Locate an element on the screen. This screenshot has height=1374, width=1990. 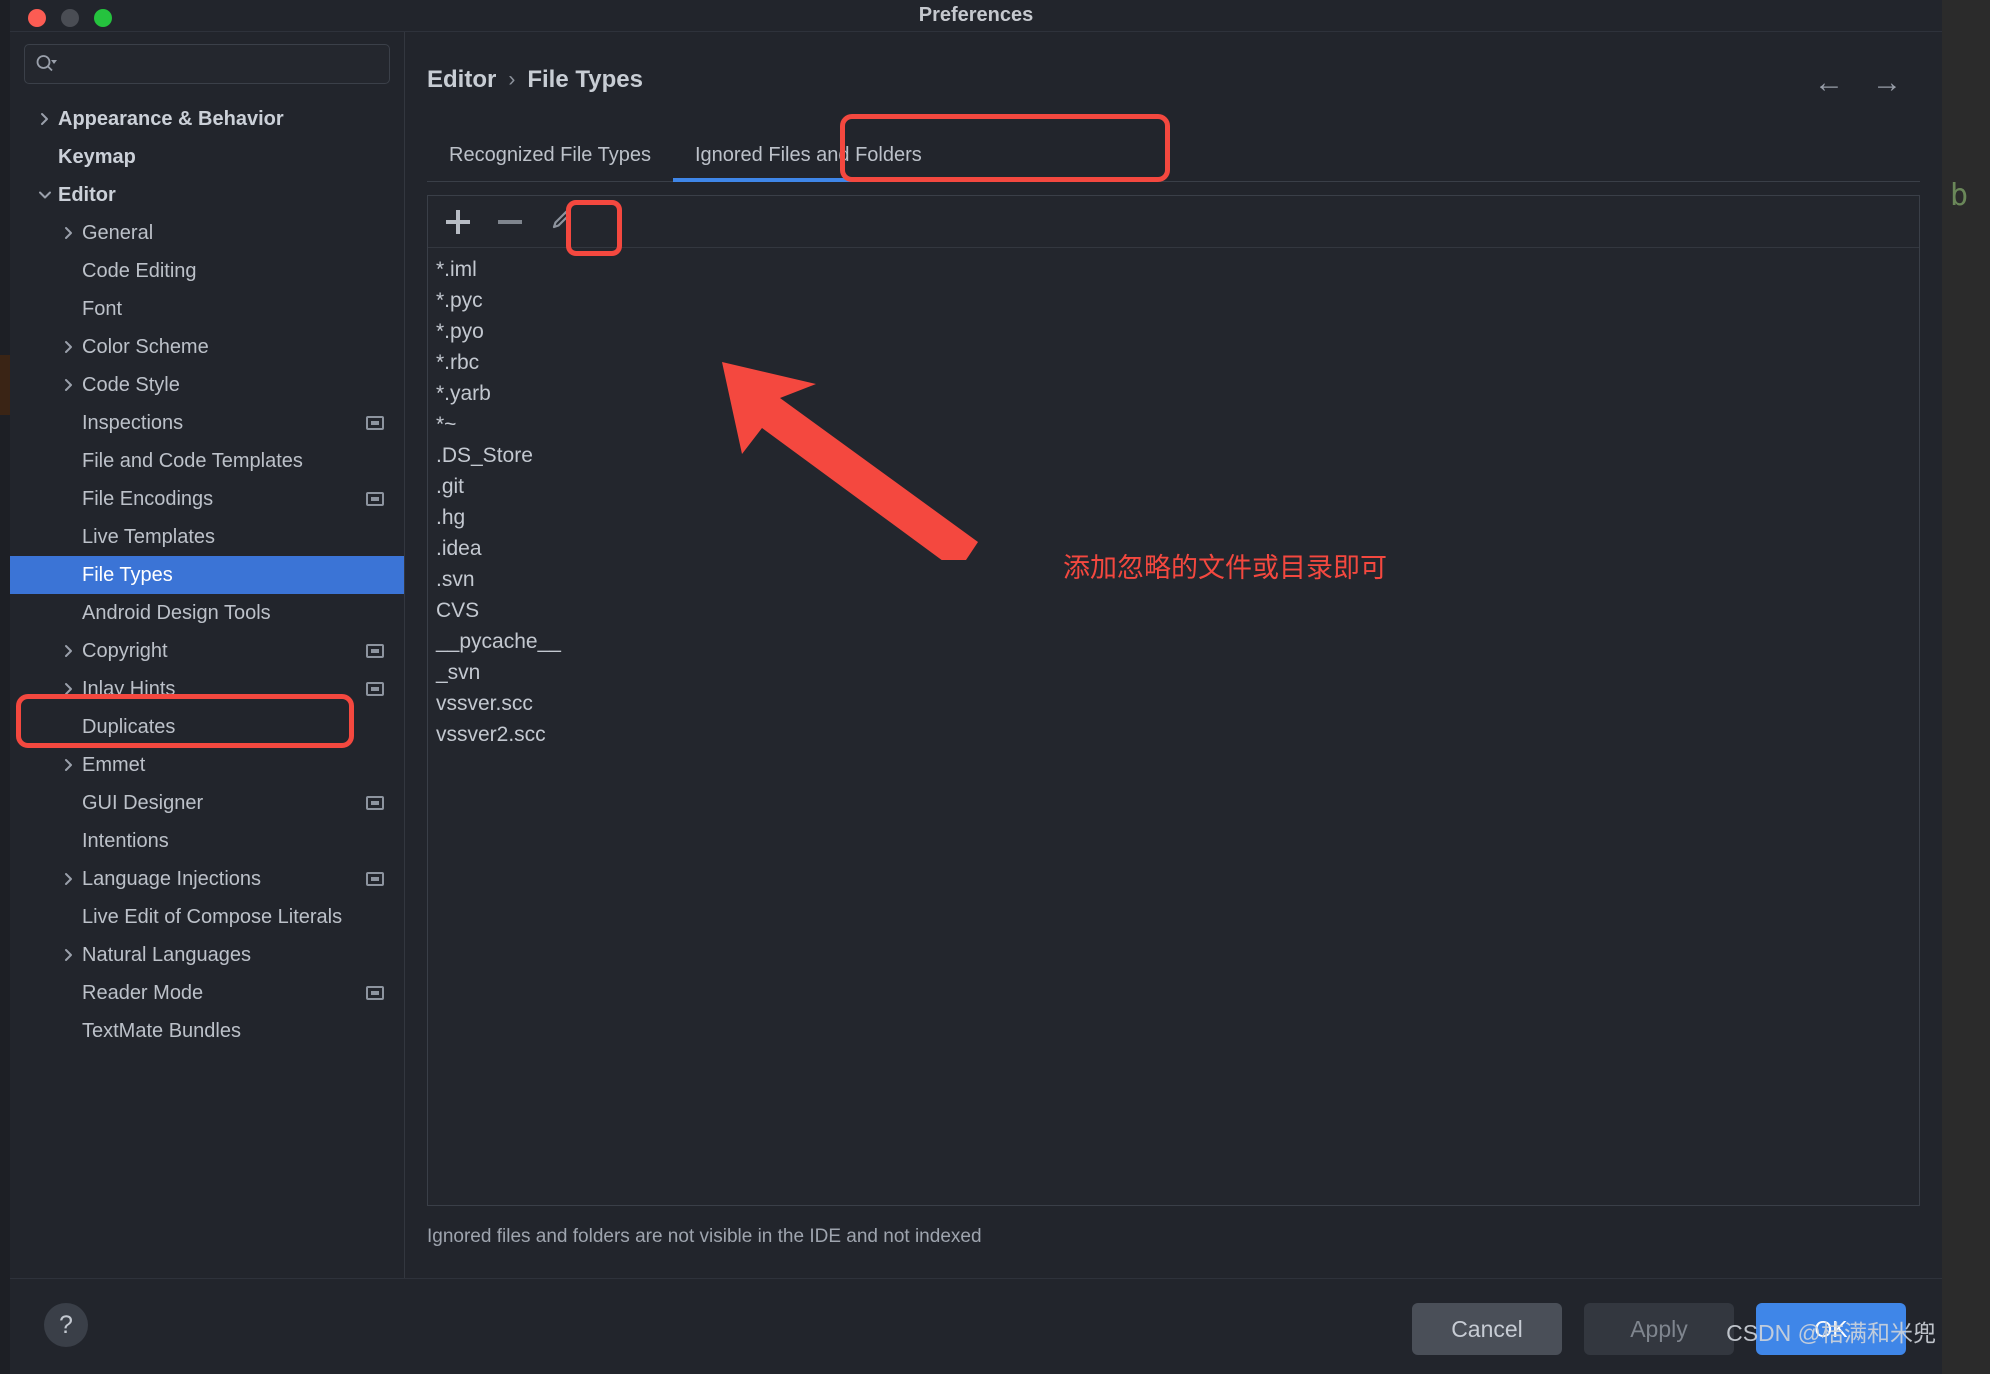
sidebar-item-language-injections: Language Injections is located at coordinates (207, 879).